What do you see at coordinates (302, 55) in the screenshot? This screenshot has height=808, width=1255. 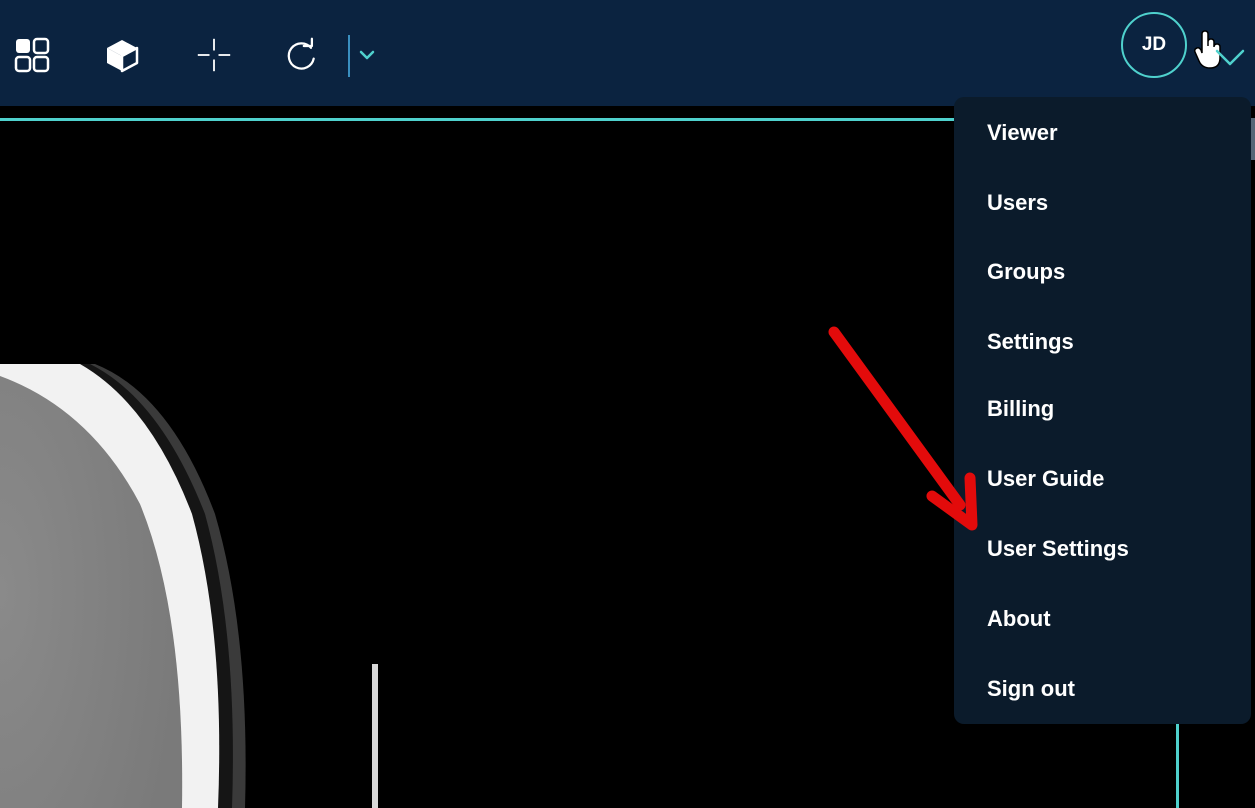 I see `rotate-icon` at bounding box center [302, 55].